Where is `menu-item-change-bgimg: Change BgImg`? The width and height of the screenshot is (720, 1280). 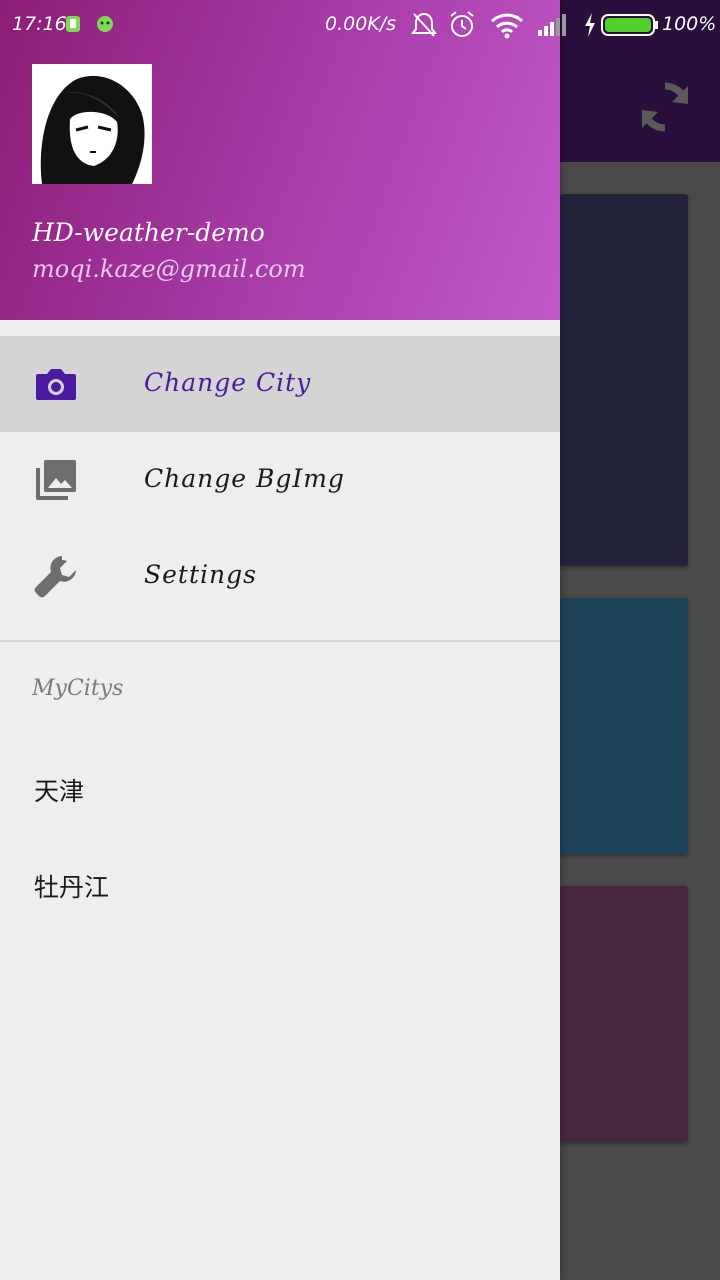
menu-item-change-bgimg: Change BgImg is located at coordinates (280, 480).